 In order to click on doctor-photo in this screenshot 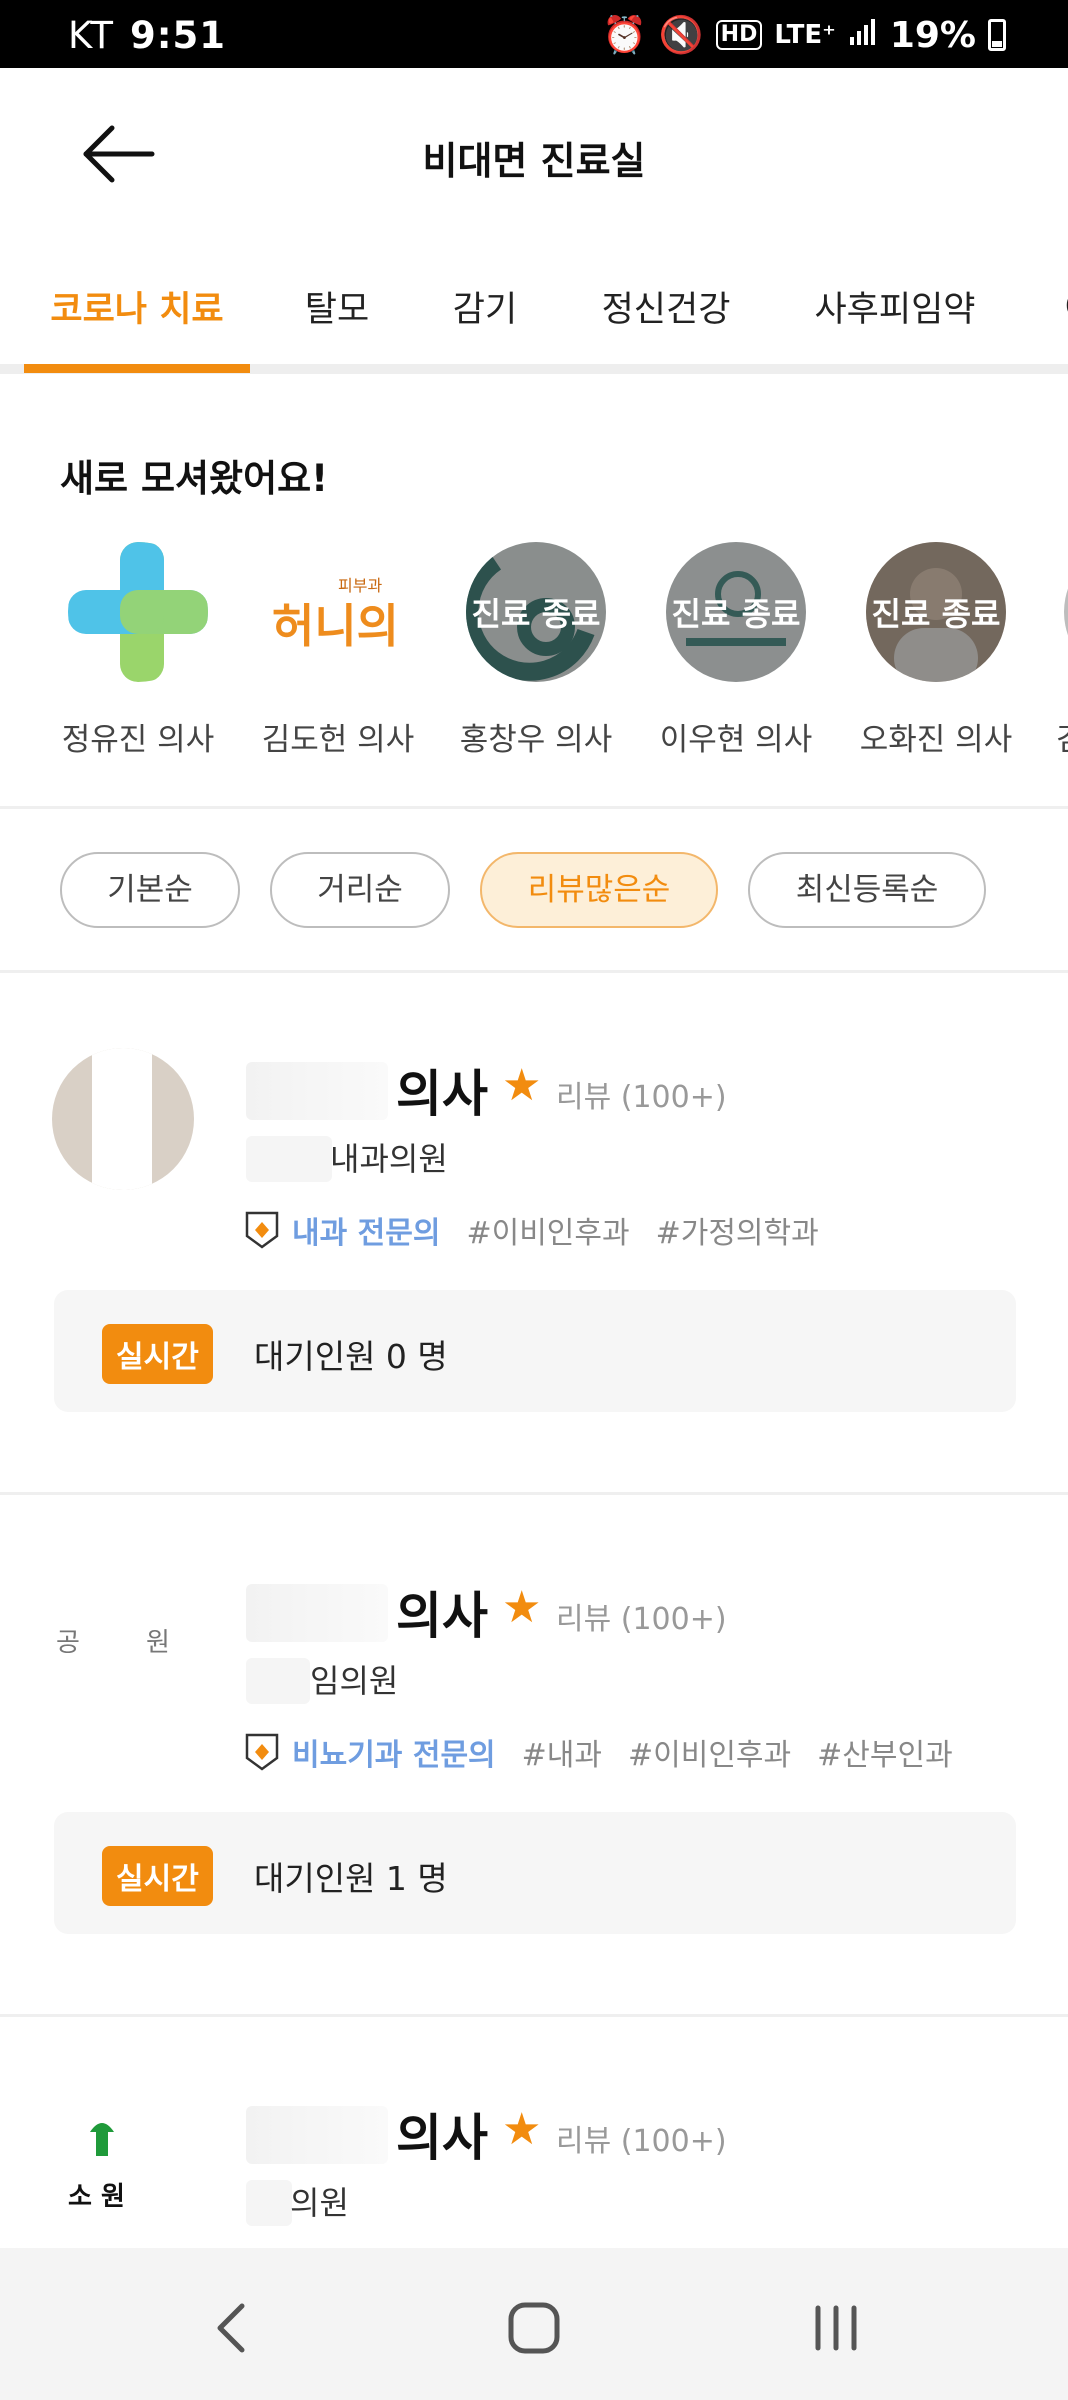, I will do `click(123, 1119)`.